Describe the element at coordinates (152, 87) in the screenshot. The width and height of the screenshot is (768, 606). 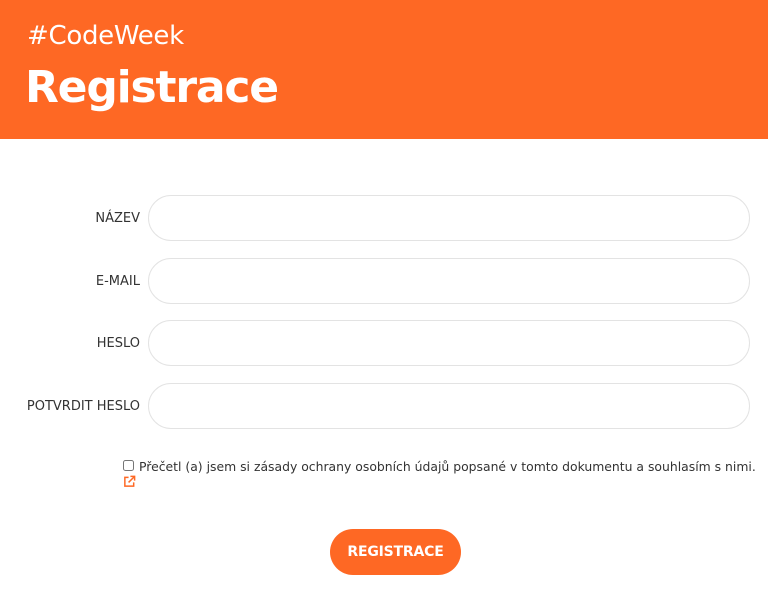
I see `page-title: Registrace` at that location.